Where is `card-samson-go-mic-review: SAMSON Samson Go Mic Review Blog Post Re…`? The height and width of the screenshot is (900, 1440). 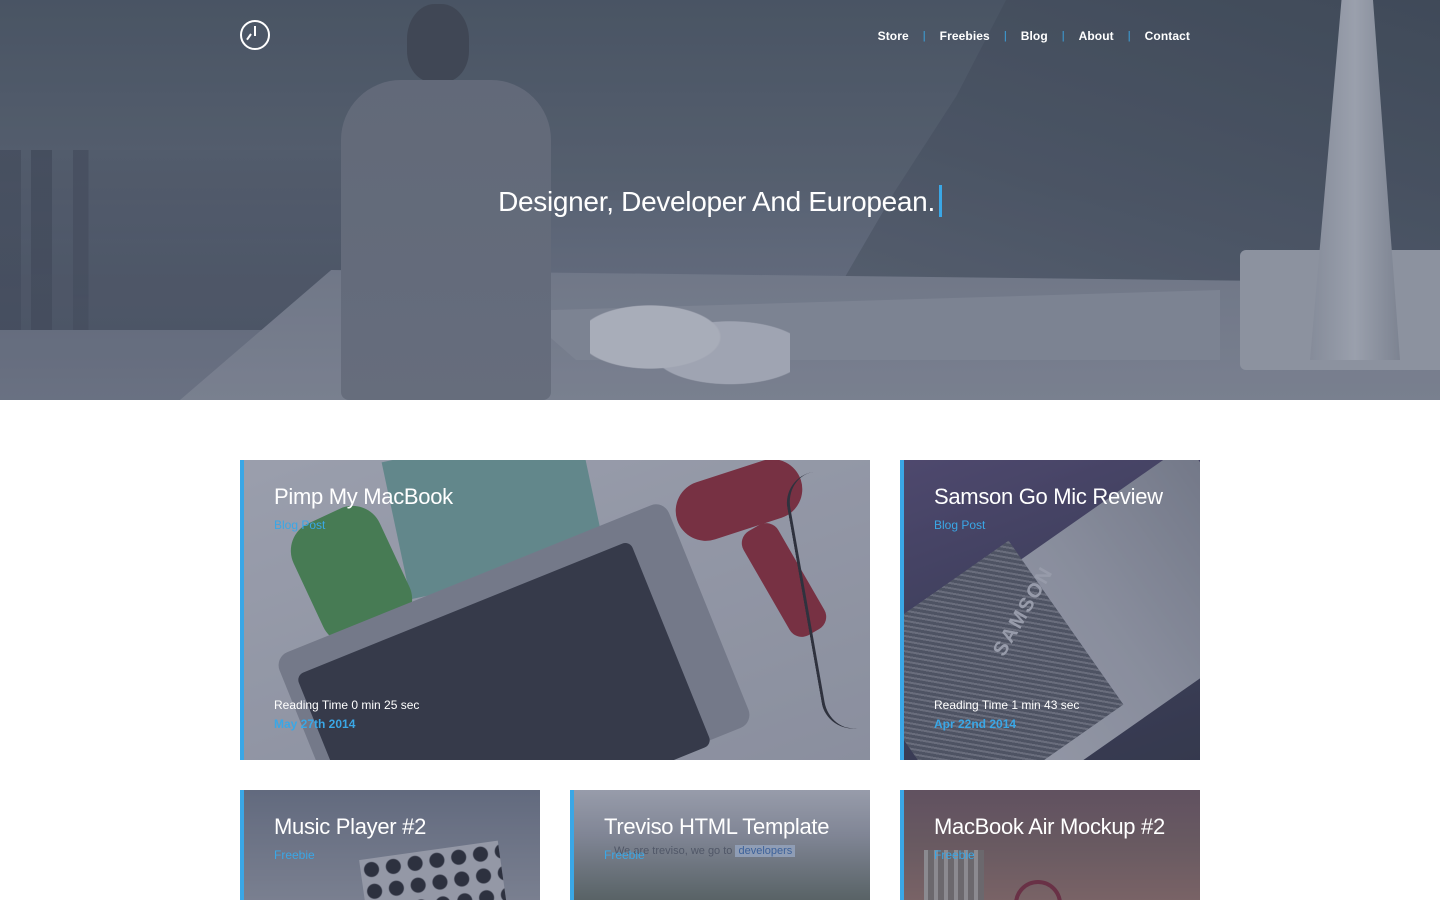 card-samson-go-mic-review: SAMSON Samson Go Mic Review Blog Post Re… is located at coordinates (1050, 610).